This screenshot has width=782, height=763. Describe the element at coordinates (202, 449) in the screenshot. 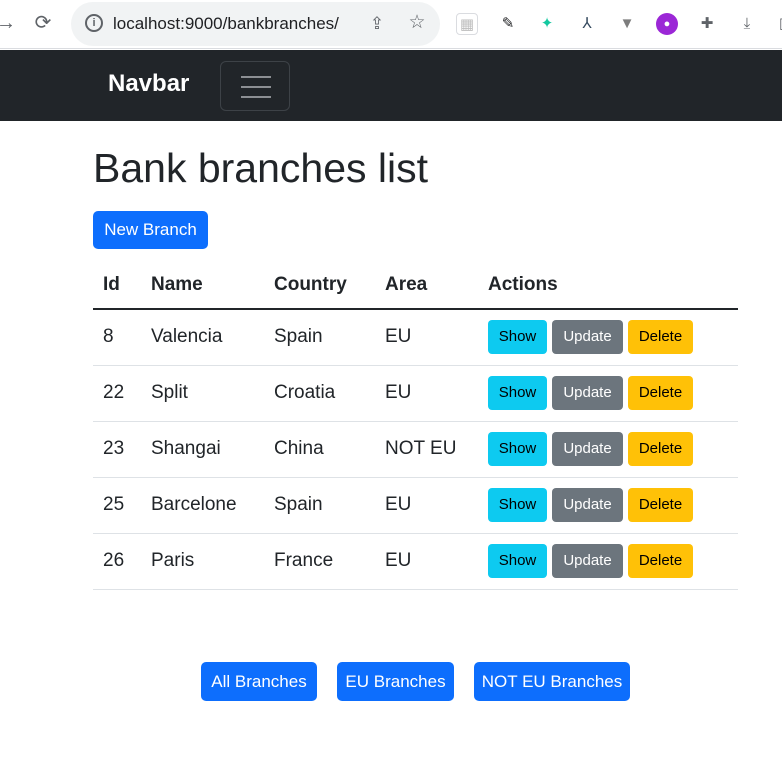

I see `cell-name: Shangai` at that location.